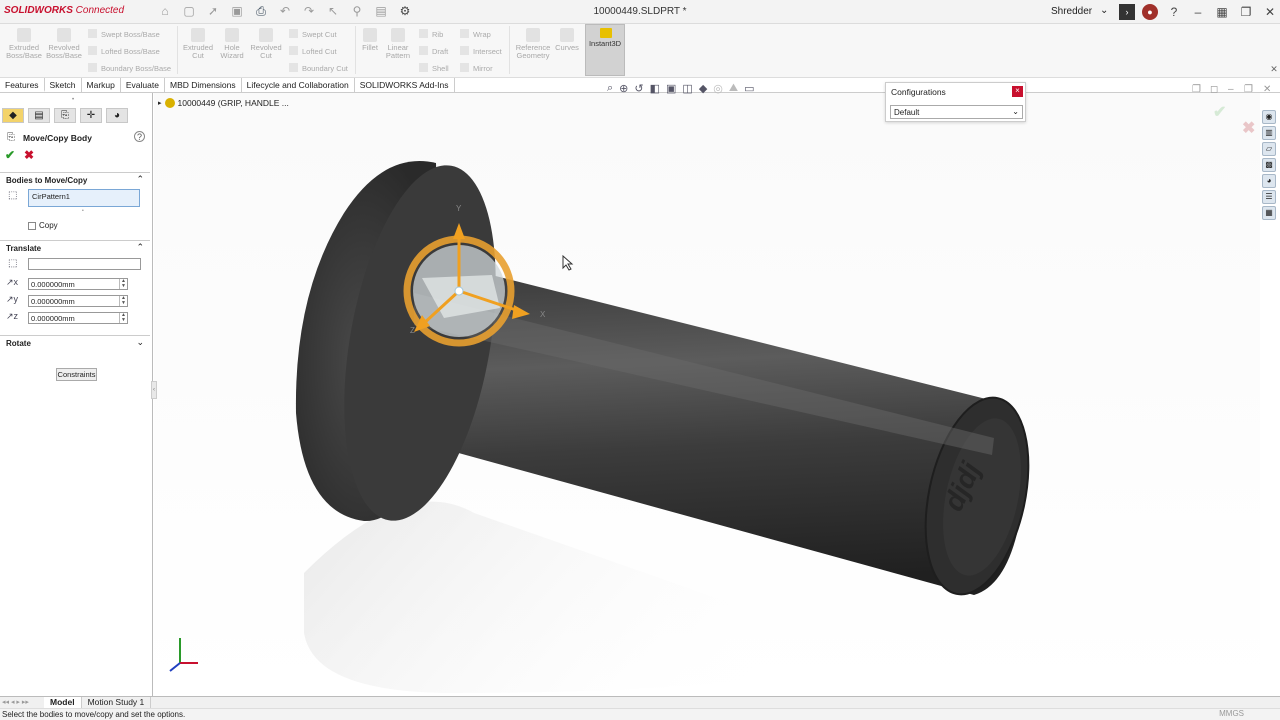 The width and height of the screenshot is (1280, 720). Describe the element at coordinates (124, 51) in the screenshot. I see `lofted-boss-button: Lofted Boss/Base` at that location.